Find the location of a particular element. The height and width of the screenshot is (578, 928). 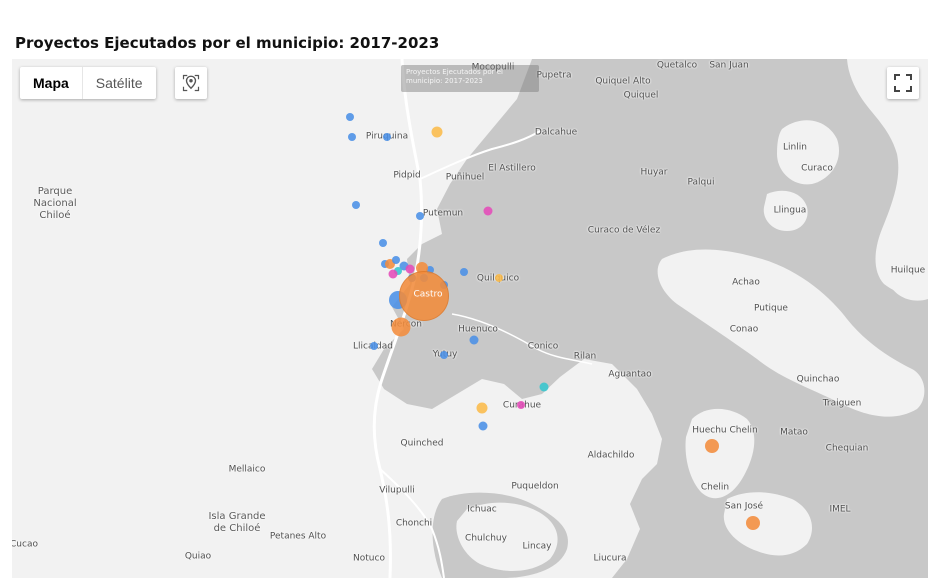

project-marker-teal is located at coordinates (544, 387).